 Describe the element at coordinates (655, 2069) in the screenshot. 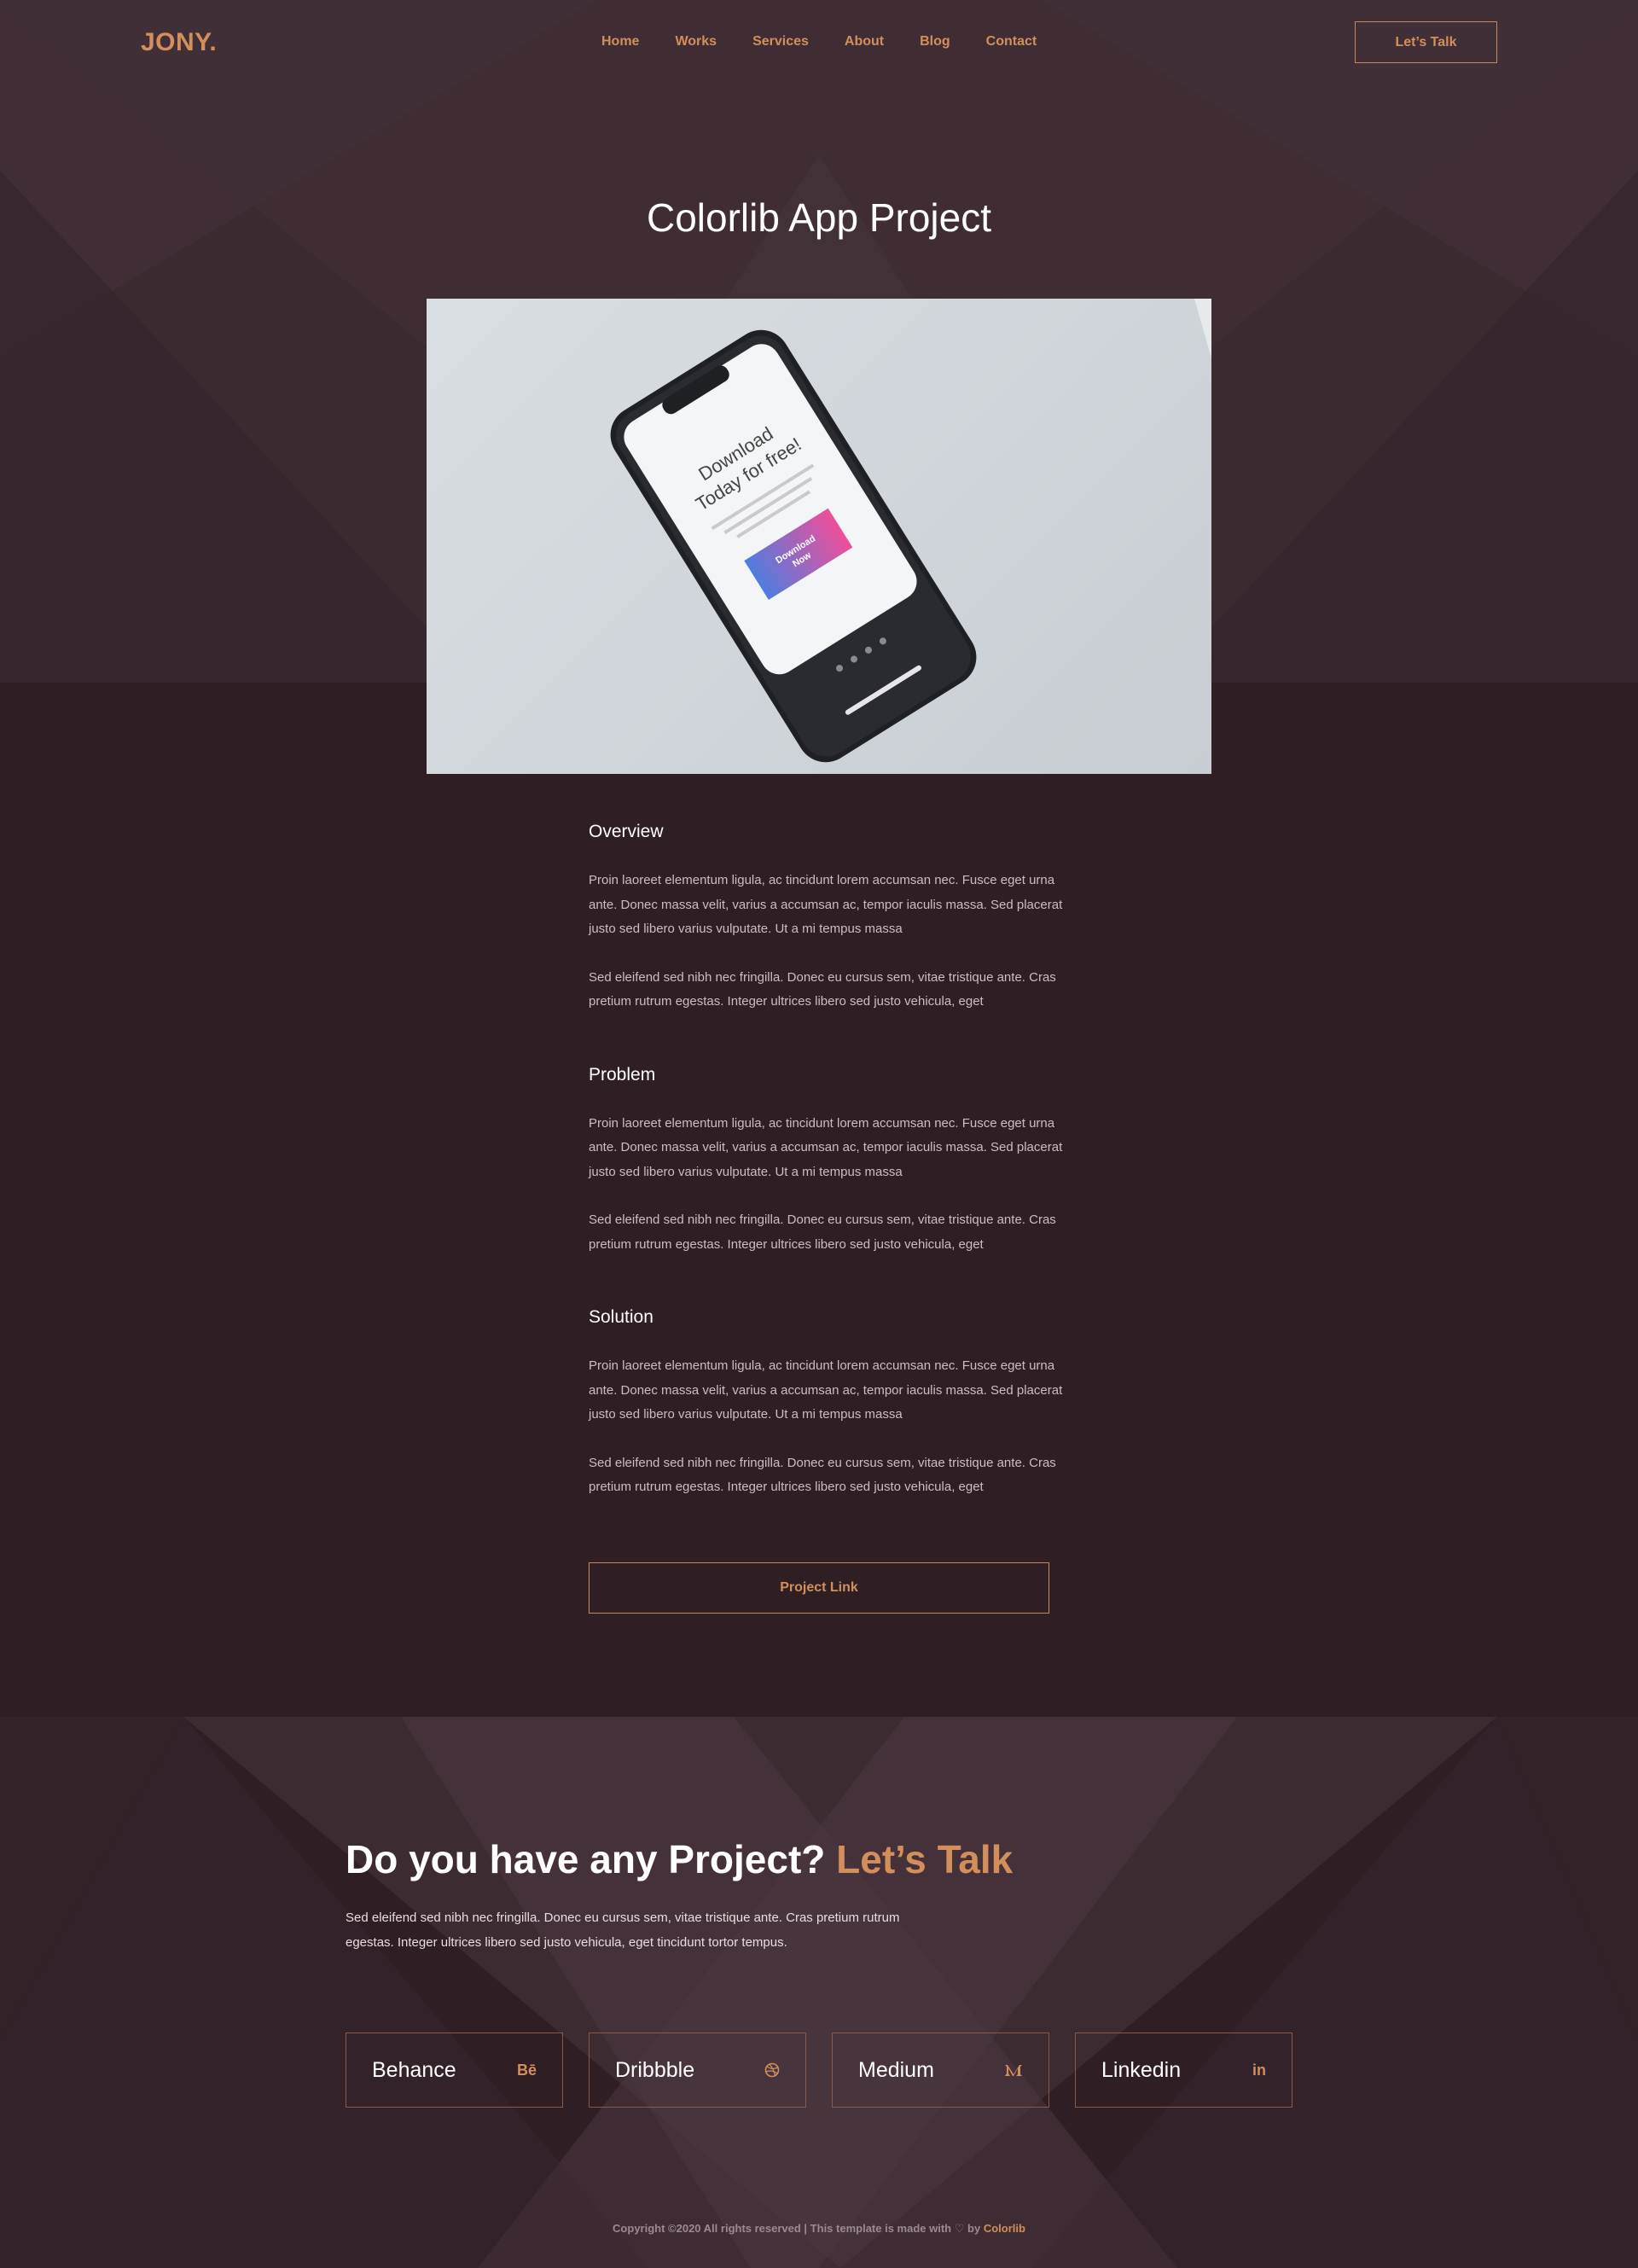

I see `social-label: Dribbble` at that location.